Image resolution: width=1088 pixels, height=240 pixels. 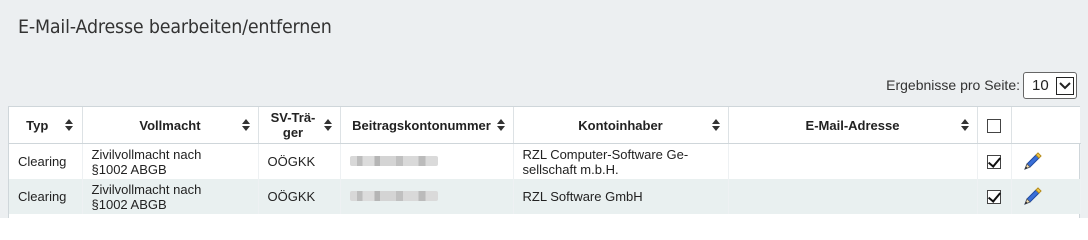 I want to click on page-size-label: Ergebnisse pro Seite:, so click(x=953, y=85).